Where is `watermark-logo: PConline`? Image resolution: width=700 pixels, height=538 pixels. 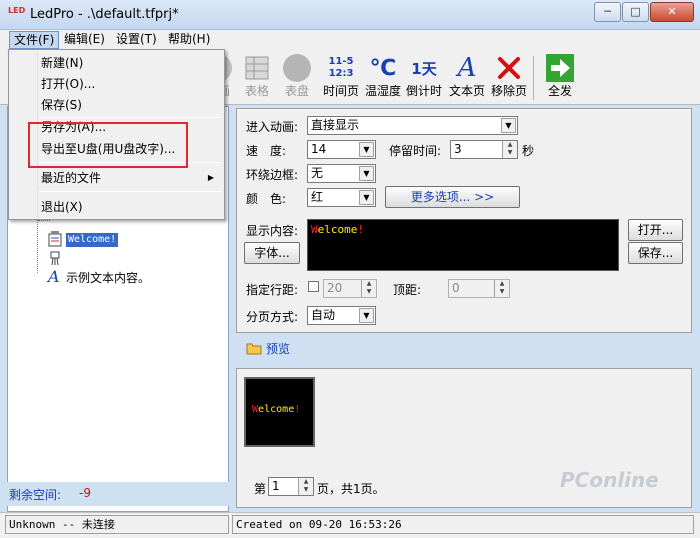 watermark-logo: PConline is located at coordinates (609, 480).